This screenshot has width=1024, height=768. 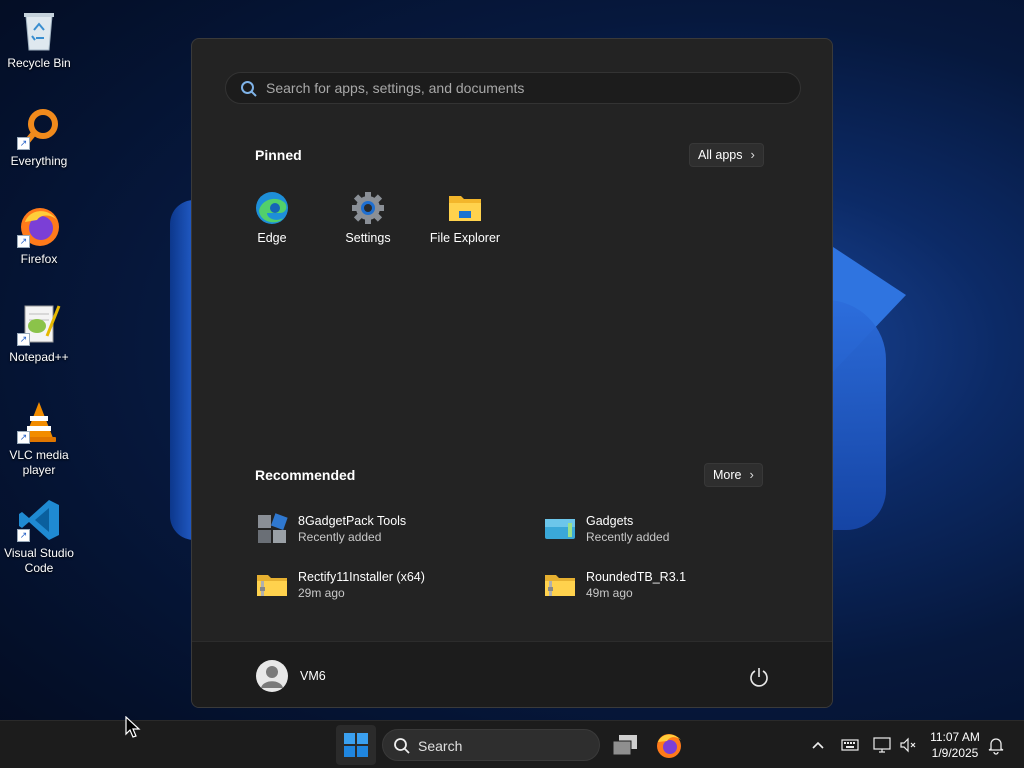 What do you see at coordinates (759, 677) in the screenshot?
I see `power-icon` at bounding box center [759, 677].